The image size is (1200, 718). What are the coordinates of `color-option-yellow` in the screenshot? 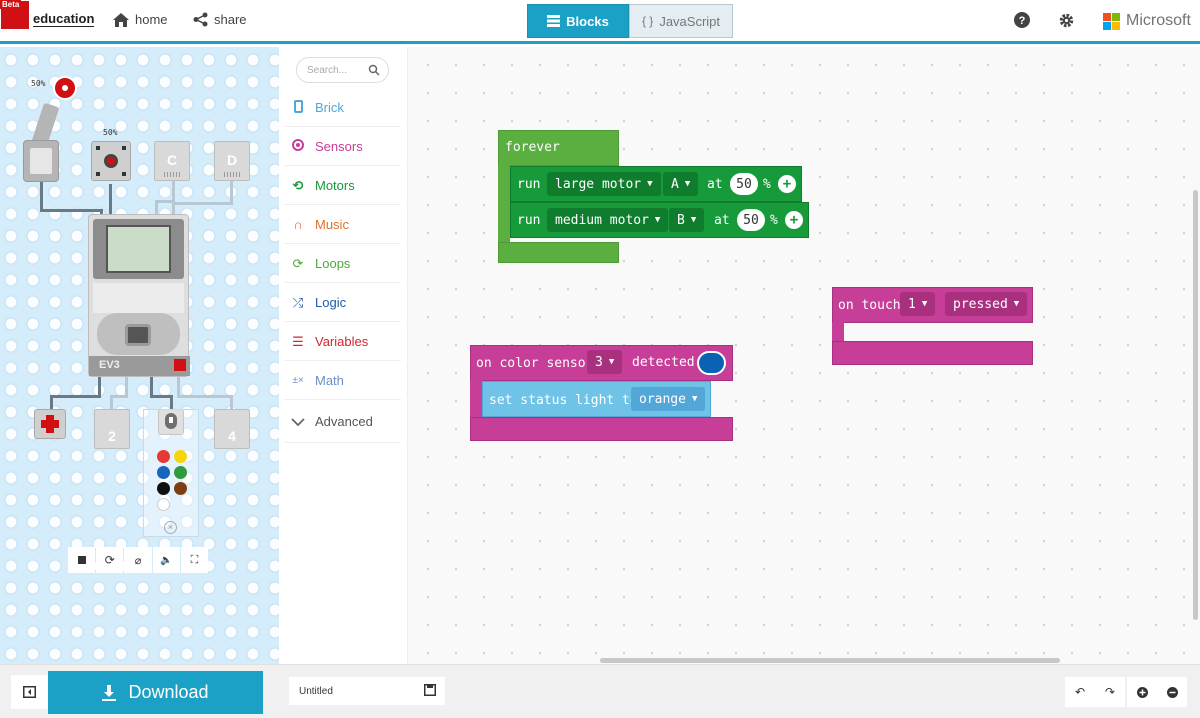 It's located at (180, 456).